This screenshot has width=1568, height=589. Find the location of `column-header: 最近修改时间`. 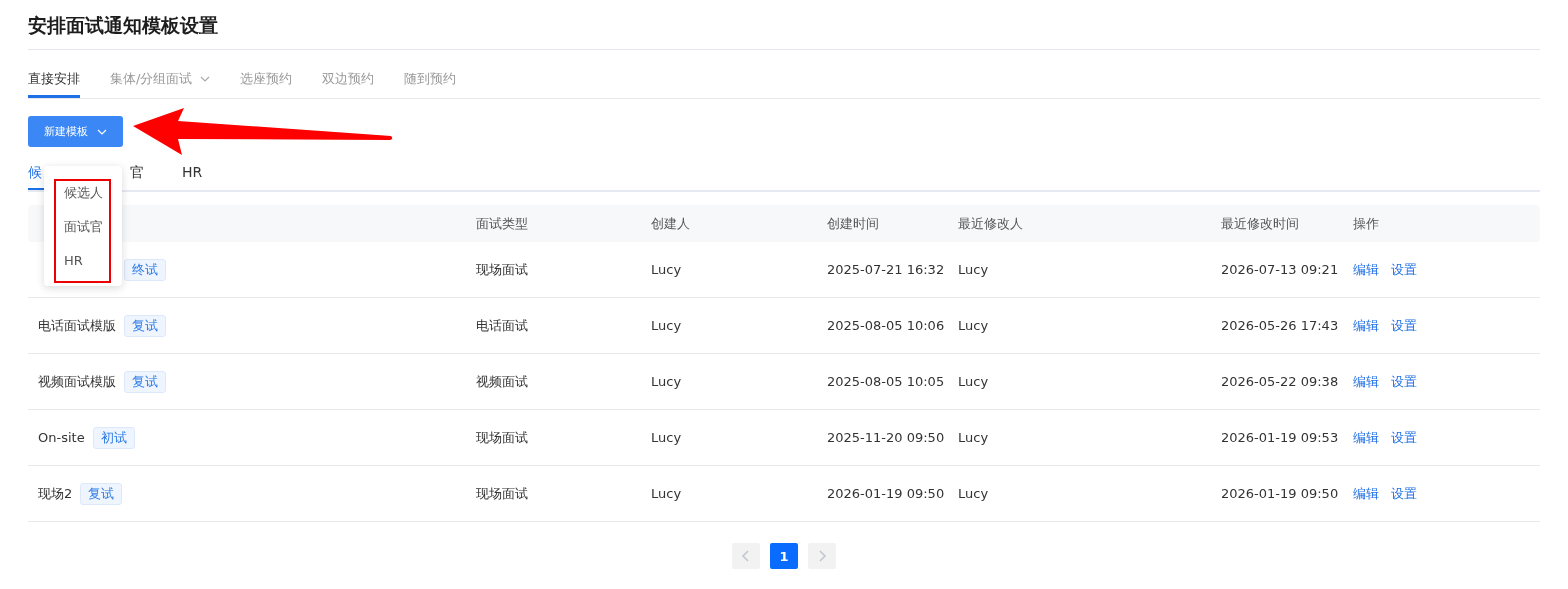

column-header: 最近修改时间 is located at coordinates (1260, 223).